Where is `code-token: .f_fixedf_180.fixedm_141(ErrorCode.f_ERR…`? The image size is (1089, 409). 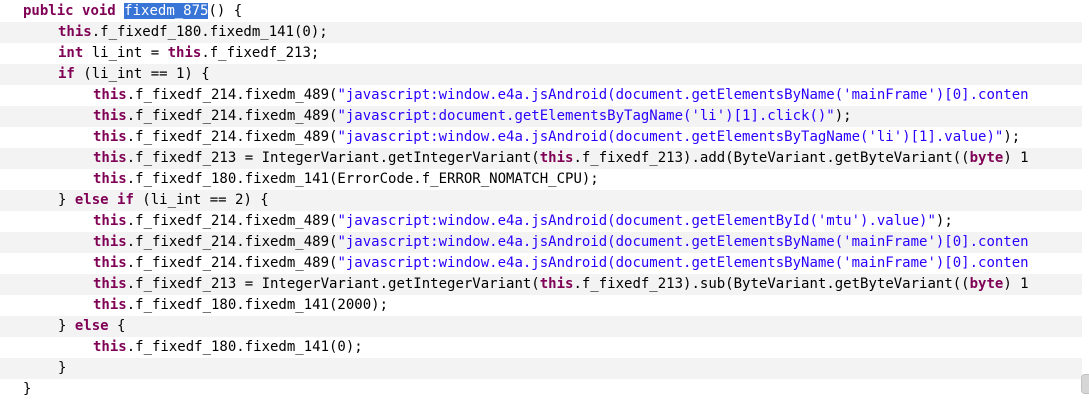
code-token: .f_fixedf_180.fixedm_141(ErrorCode.f_ERR… is located at coordinates (362, 179).